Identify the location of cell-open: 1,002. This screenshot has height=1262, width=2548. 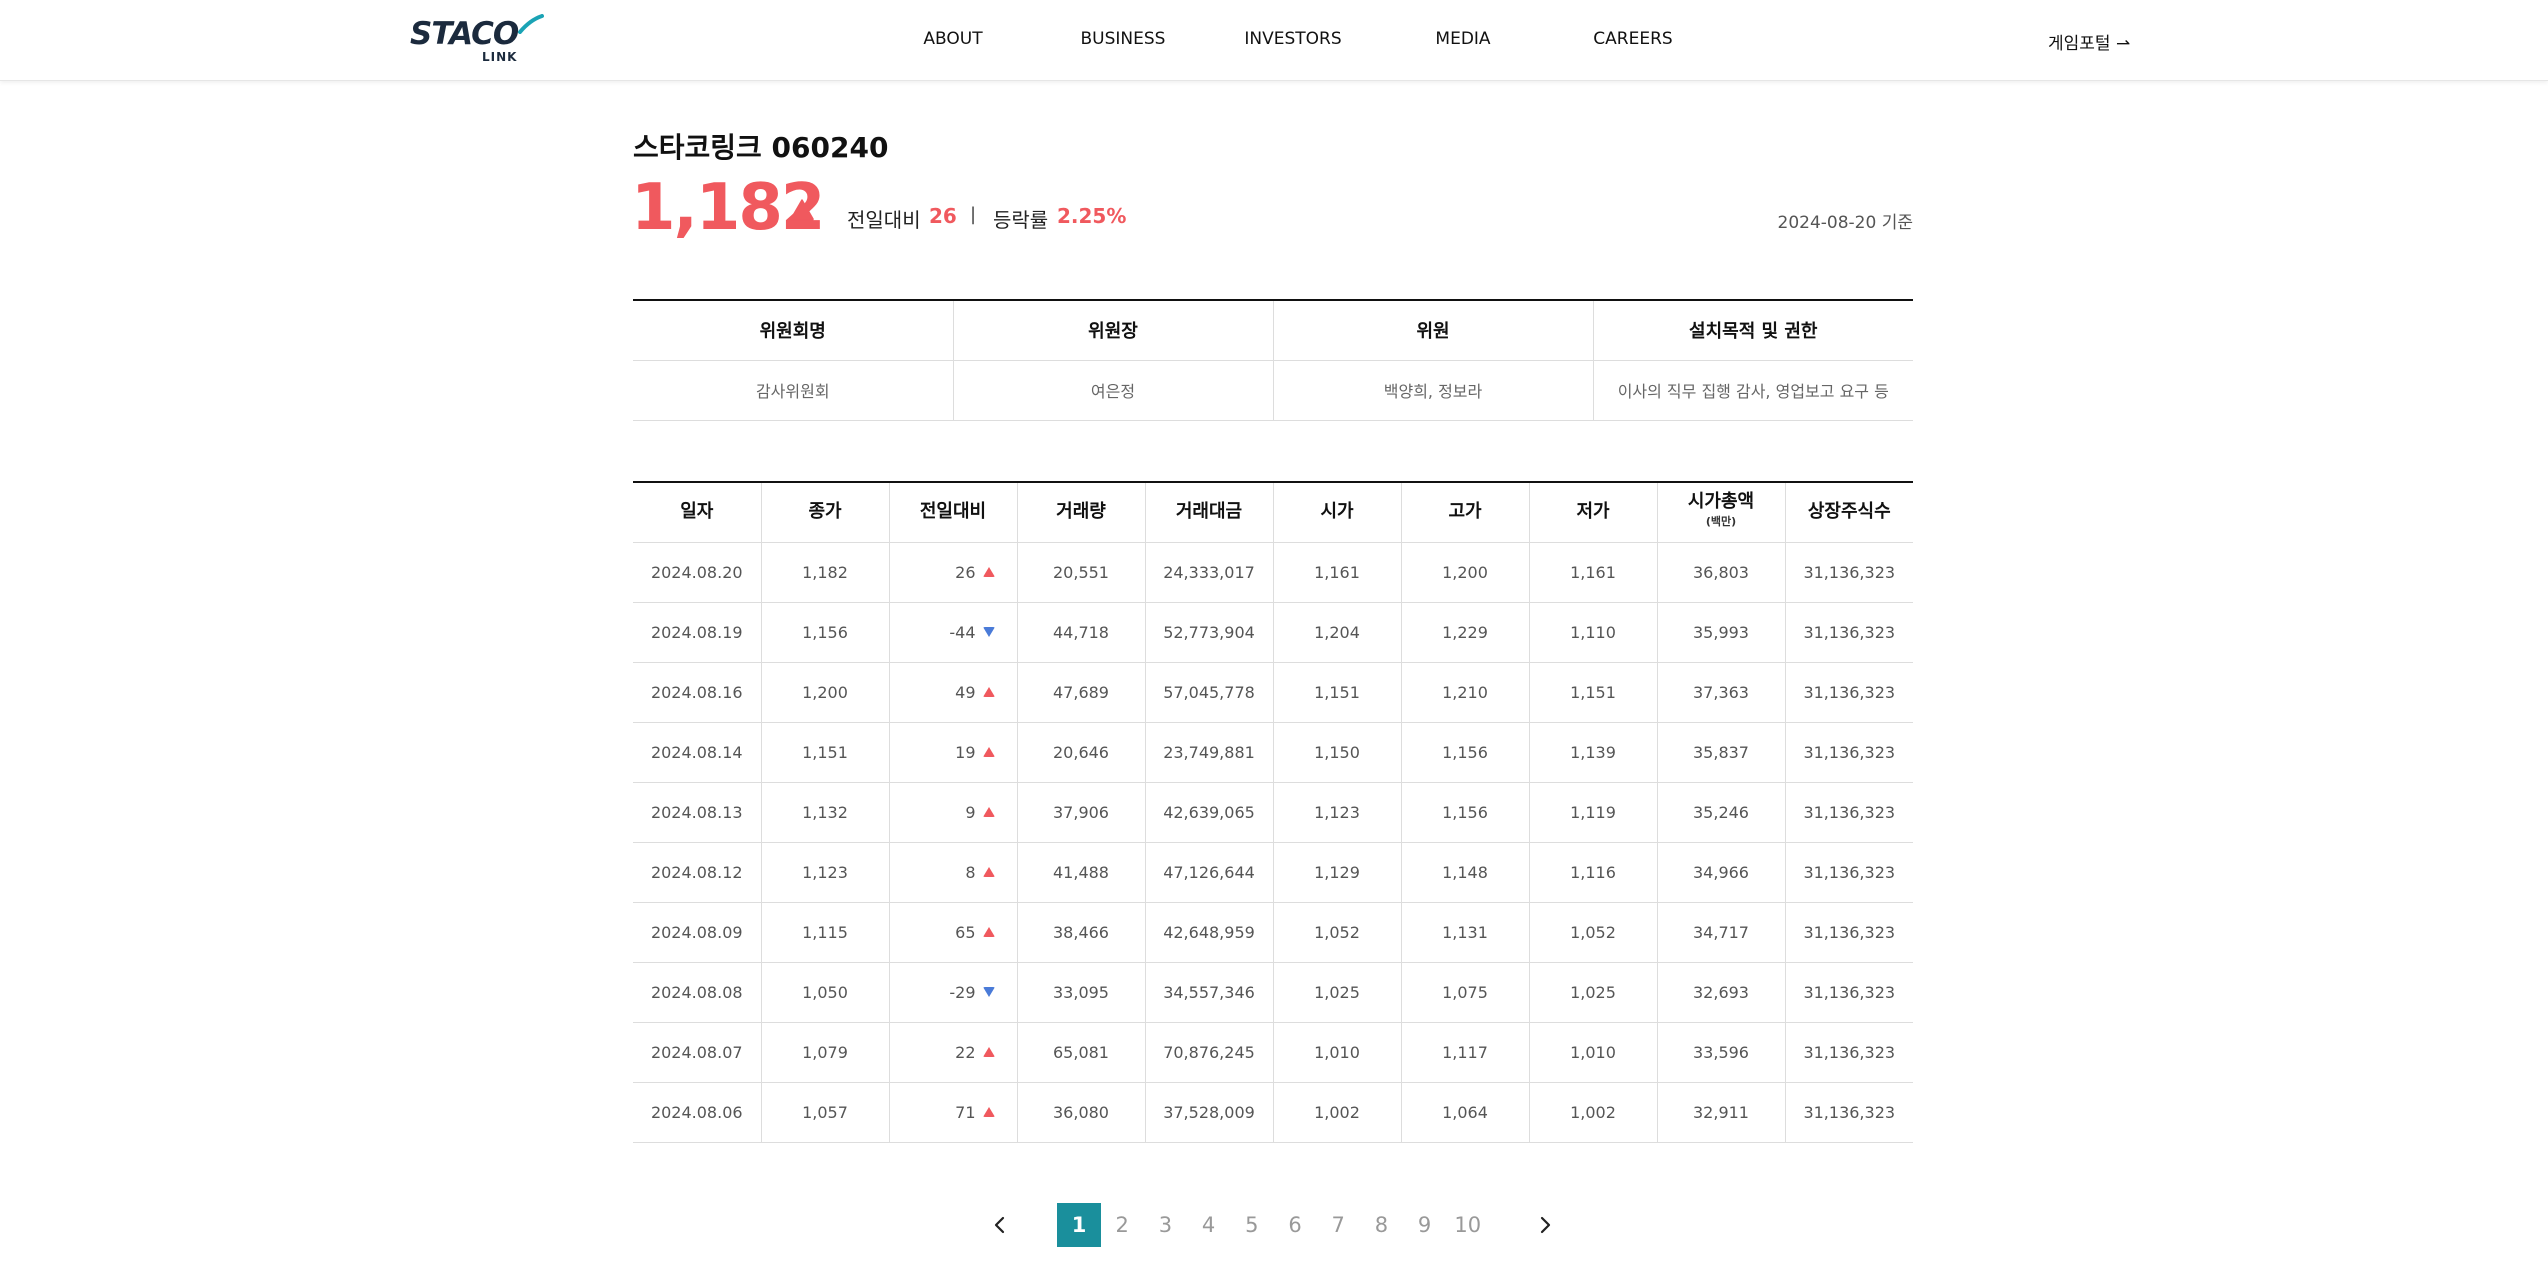
(1336, 1112).